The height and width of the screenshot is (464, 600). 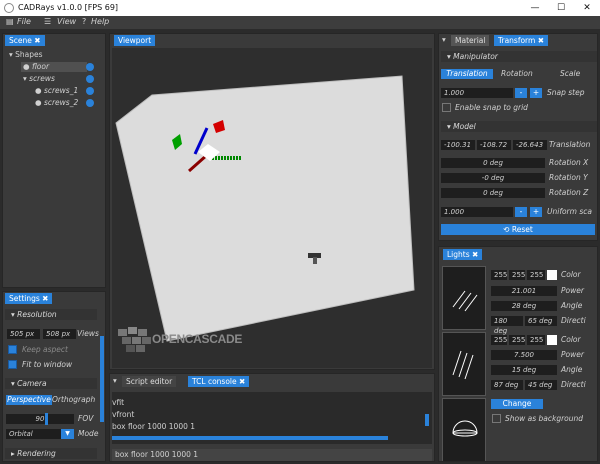 What do you see at coordinates (40, 419) in the screenshot?
I see `fov-slider: 90` at bounding box center [40, 419].